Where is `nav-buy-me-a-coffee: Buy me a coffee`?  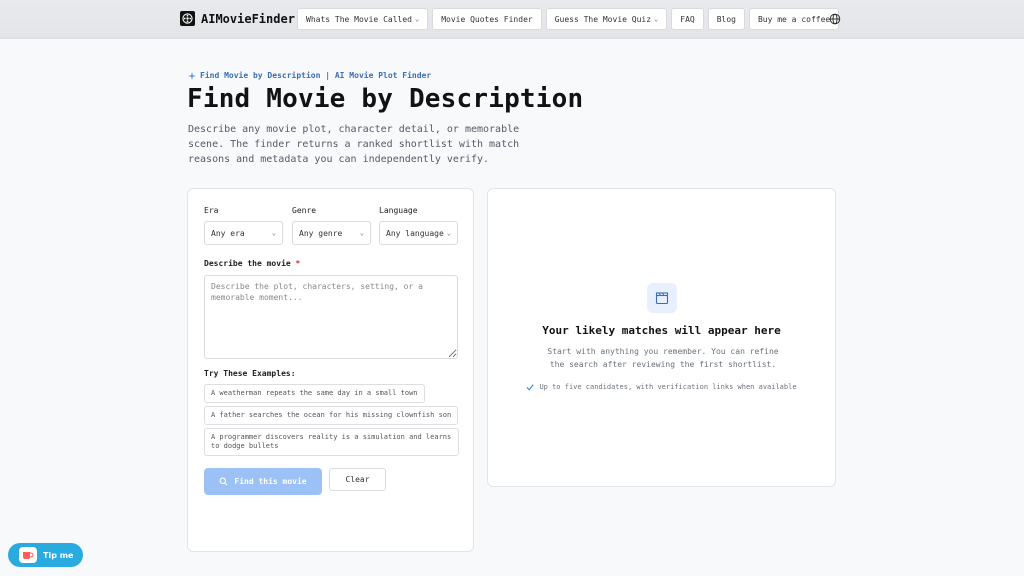 nav-buy-me-a-coffee: Buy me a coffee is located at coordinates (794, 19).